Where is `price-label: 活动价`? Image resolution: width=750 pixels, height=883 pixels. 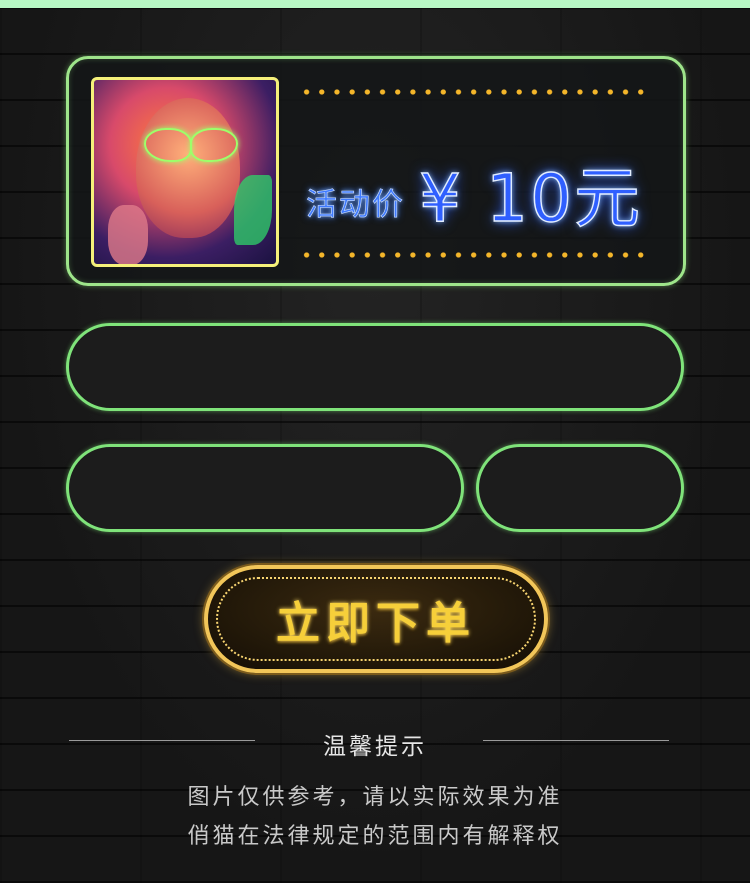 price-label: 活动价 is located at coordinates (355, 205).